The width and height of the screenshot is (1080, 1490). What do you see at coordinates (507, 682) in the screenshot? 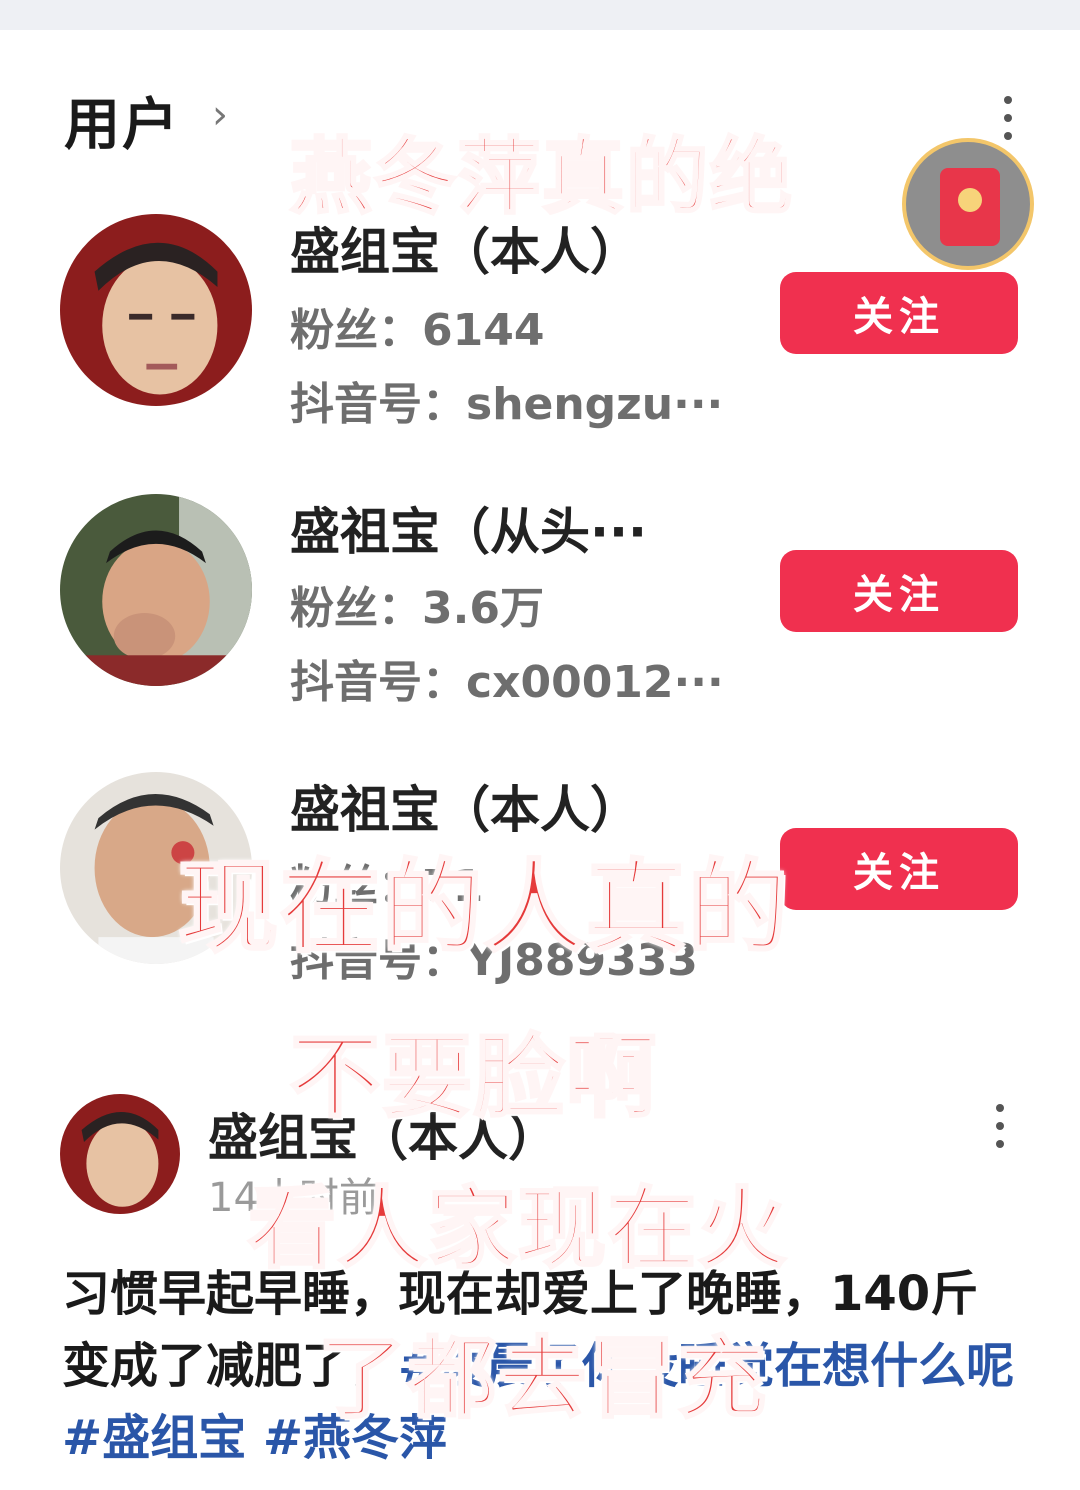
I see `user-douyin-id: 抖音号：cx00012···` at bounding box center [507, 682].